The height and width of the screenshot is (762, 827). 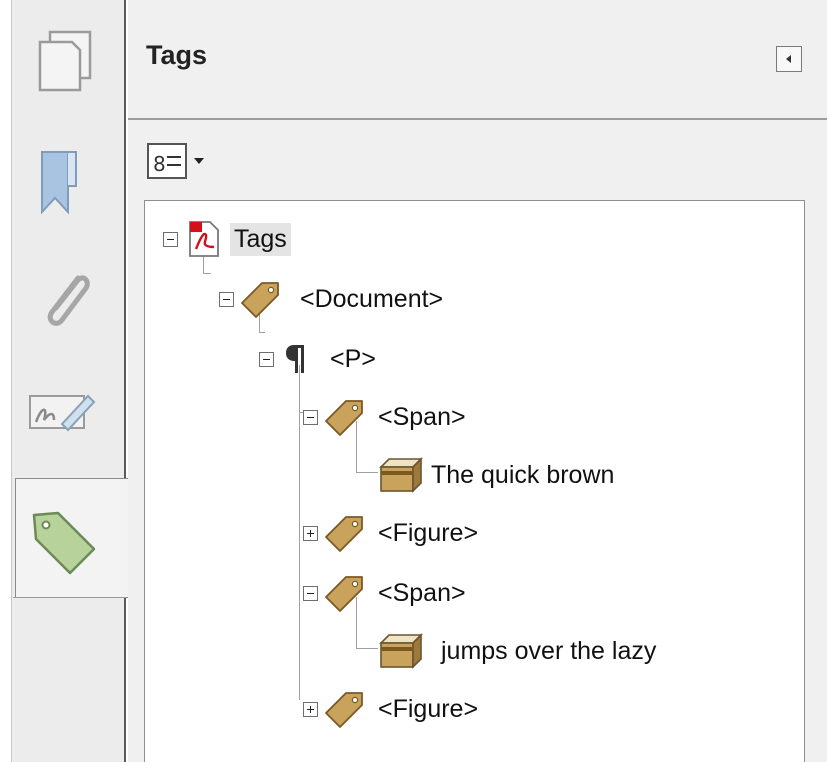 What do you see at coordinates (372, 298) in the screenshot?
I see `tree-node-label: <Document>` at bounding box center [372, 298].